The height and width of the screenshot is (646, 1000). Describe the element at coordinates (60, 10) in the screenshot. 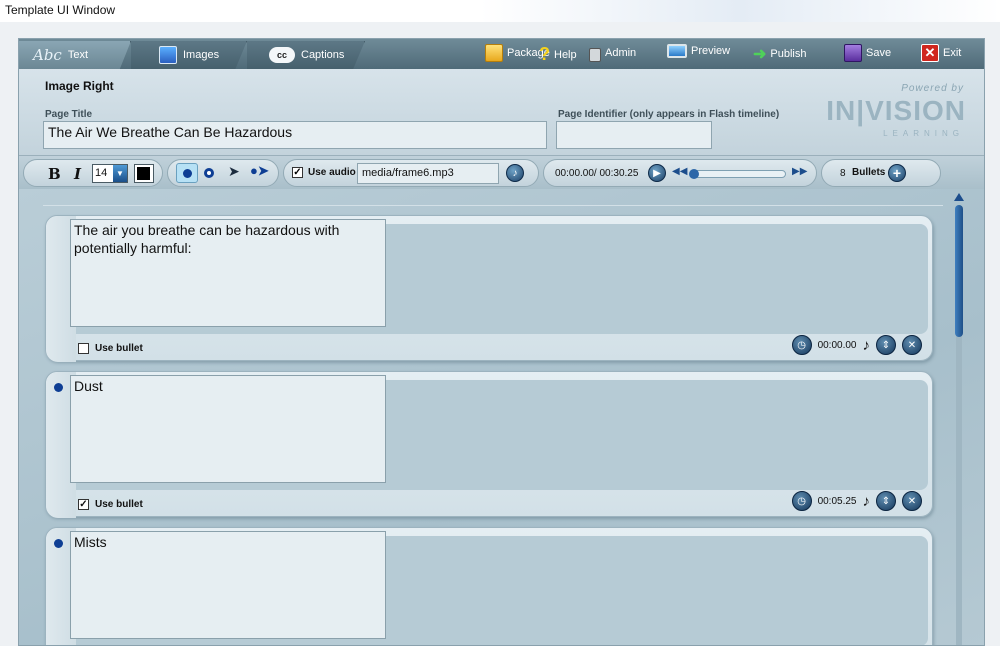

I see `window-title: Template UI Window` at that location.